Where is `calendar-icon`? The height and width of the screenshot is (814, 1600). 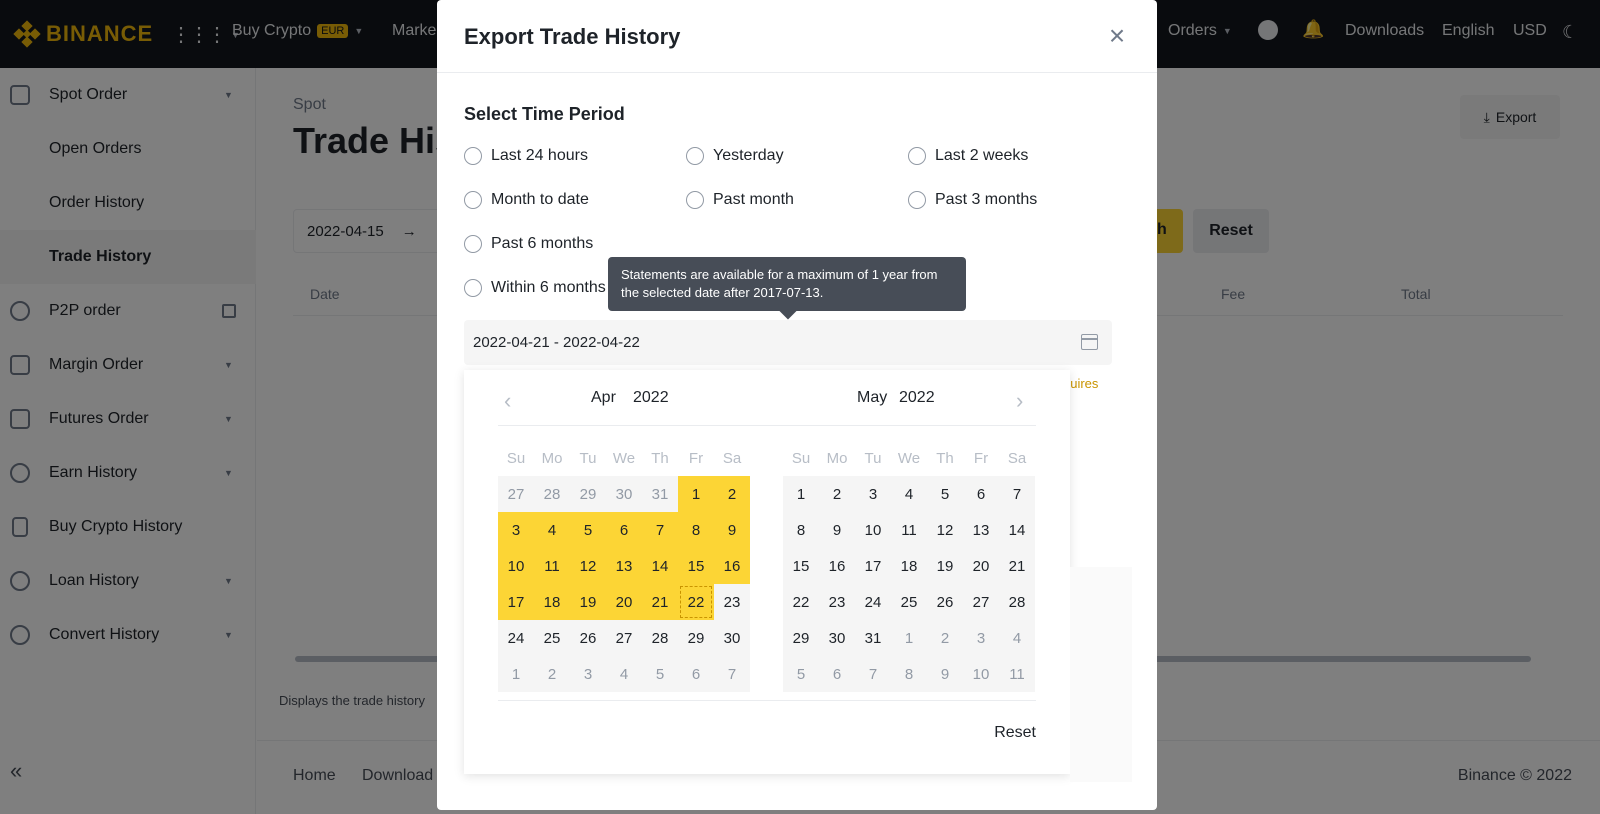
calendar-icon is located at coordinates (1089, 342).